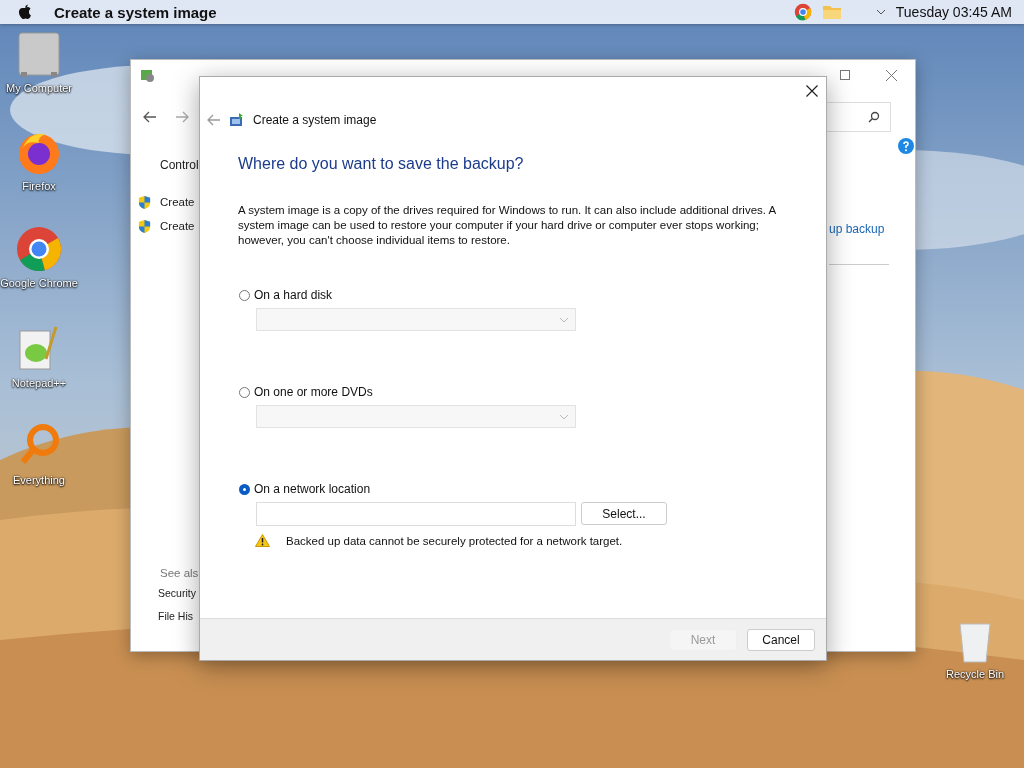  I want to click on path-field, so click(416, 514).